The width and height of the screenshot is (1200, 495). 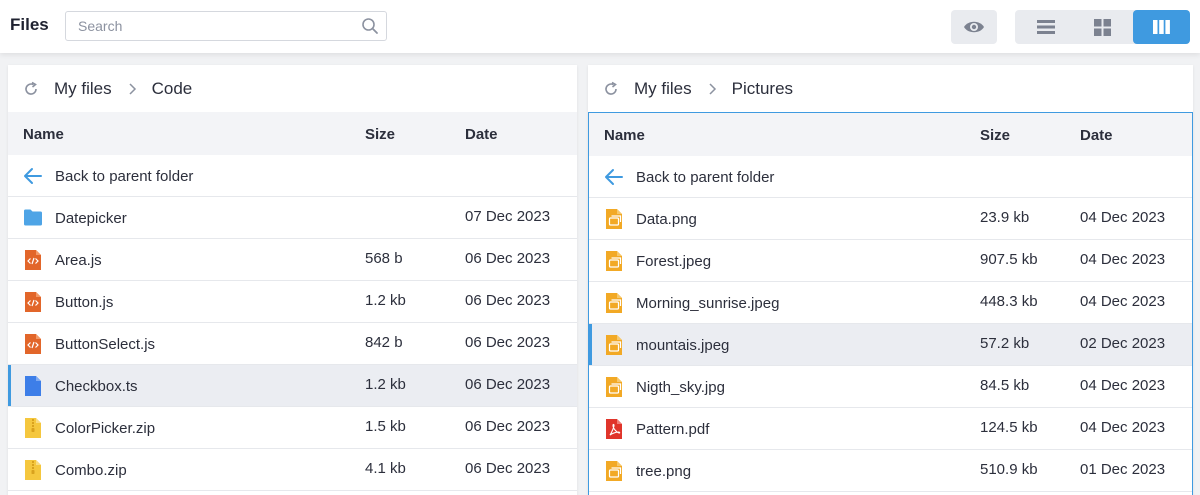 I want to click on pdf-file-icon, so click(x=614, y=429).